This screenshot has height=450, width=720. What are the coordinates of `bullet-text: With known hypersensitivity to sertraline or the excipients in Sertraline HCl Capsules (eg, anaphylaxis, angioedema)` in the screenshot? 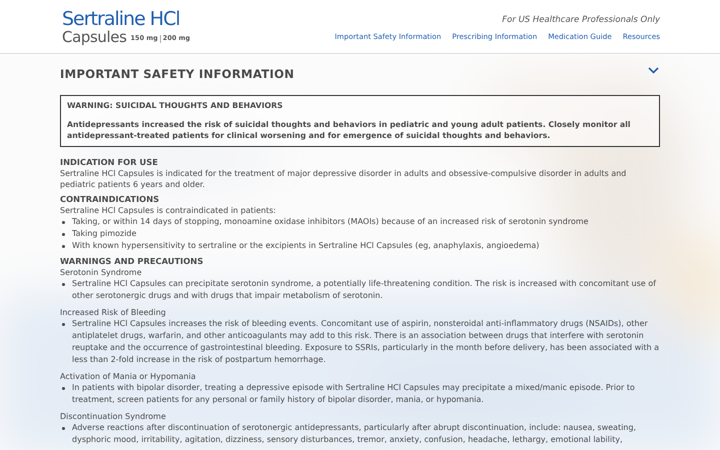 It's located at (306, 246).